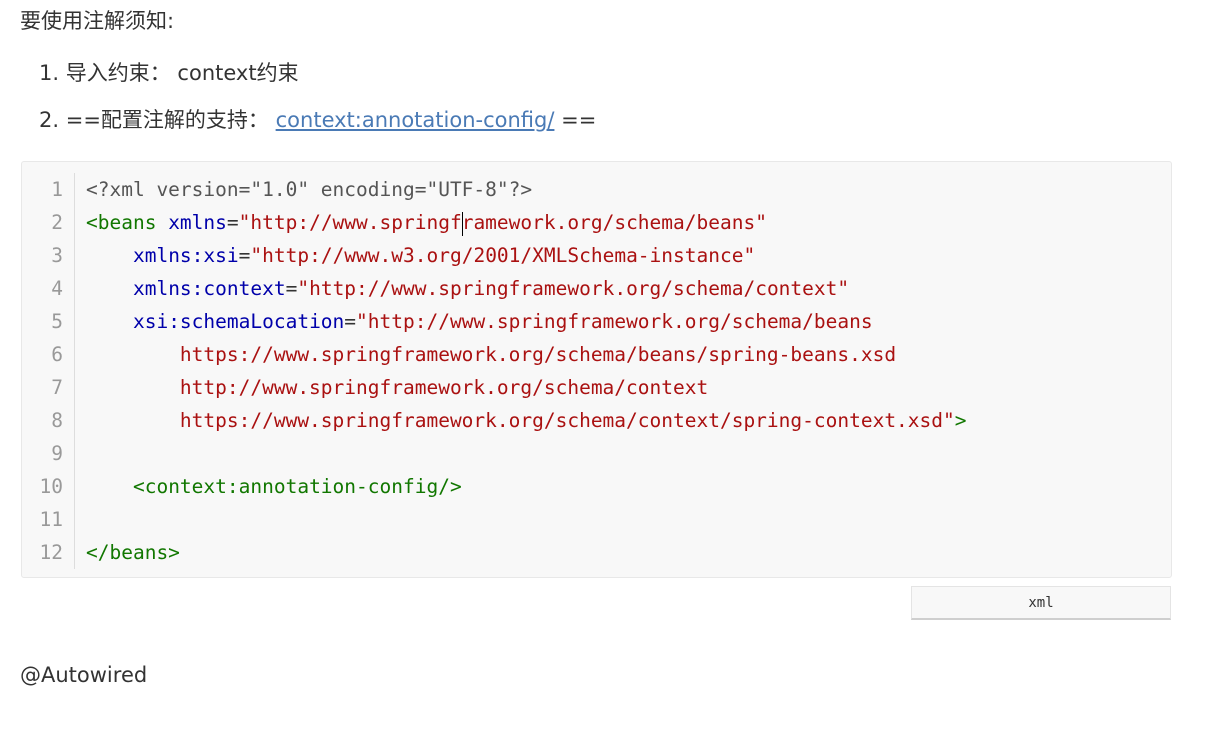 The width and height of the screenshot is (1226, 736). What do you see at coordinates (49, 73) in the screenshot?
I see `list-number: 1.` at bounding box center [49, 73].